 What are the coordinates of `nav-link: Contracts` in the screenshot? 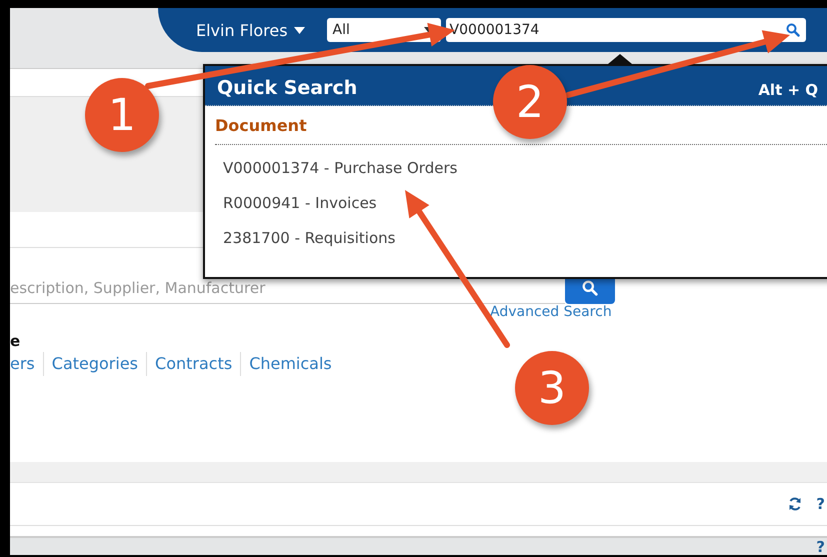 It's located at (193, 364).